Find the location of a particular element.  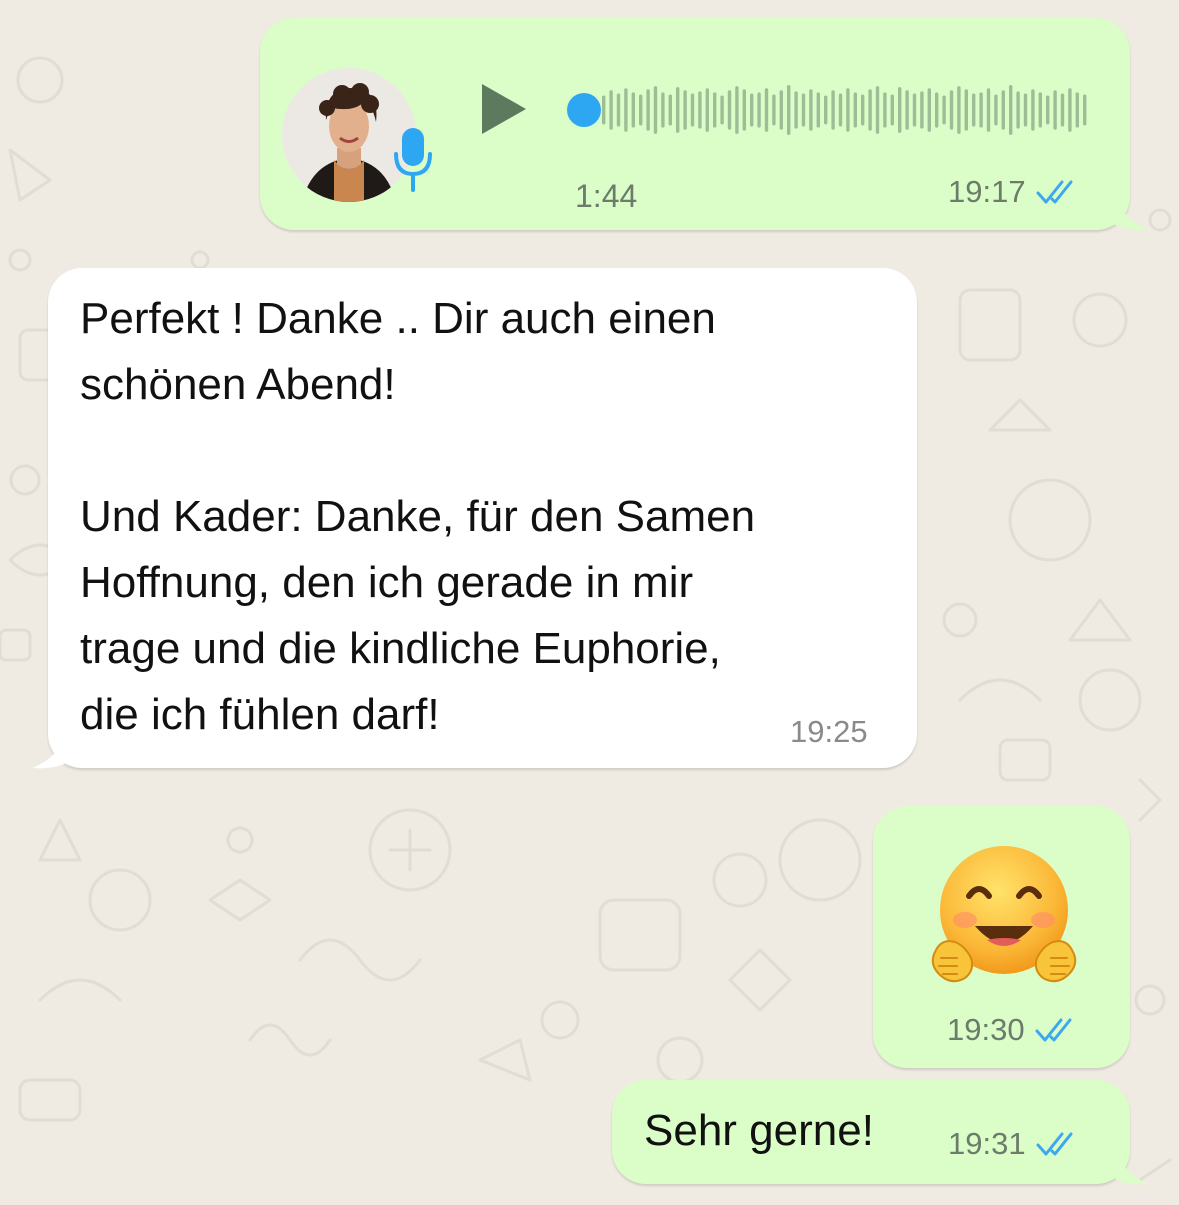

message-meta: 19:31 is located at coordinates (1014, 1144).